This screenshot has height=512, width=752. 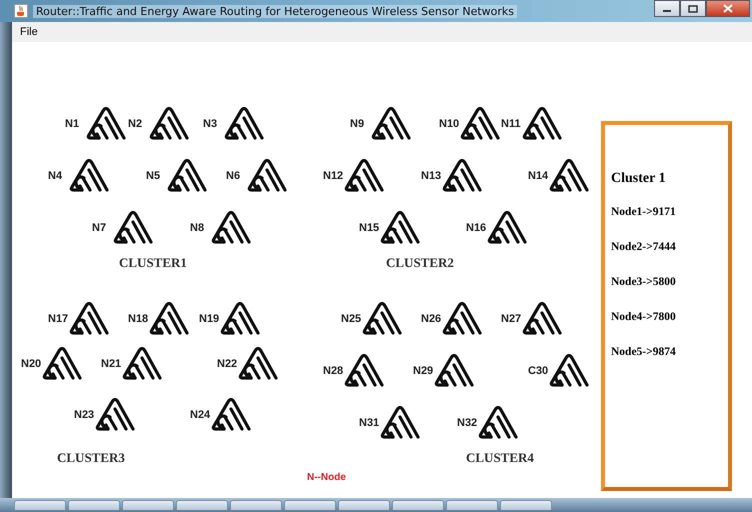 What do you see at coordinates (275, 11) in the screenshot?
I see `window-title: Router::Traffic and Energy Aware Routing for Heterogeneous Wireless Sensor Networks` at bounding box center [275, 11].